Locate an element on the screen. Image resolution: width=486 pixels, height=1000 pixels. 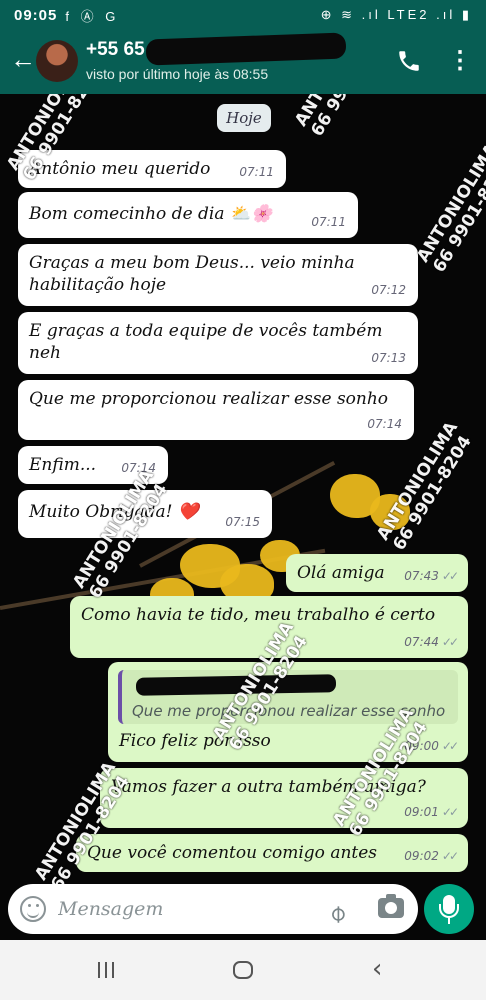
message-text: Que você comentou comigo antes is located at coordinates (232, 853).